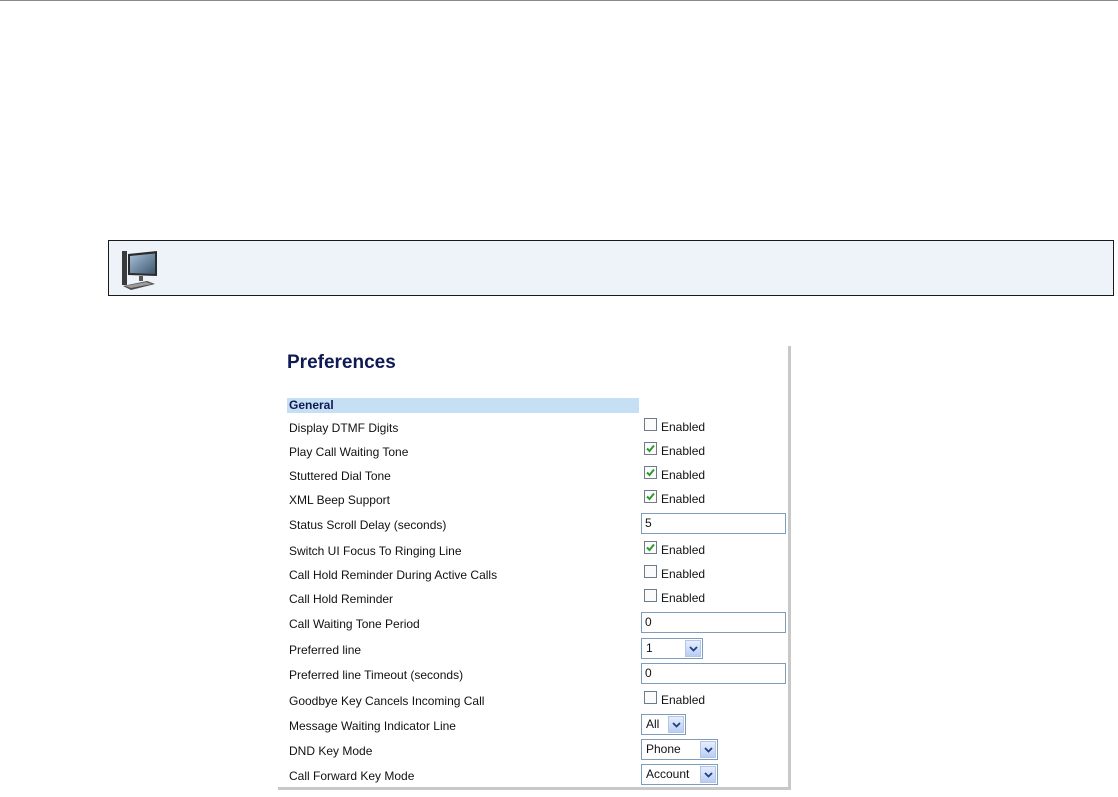 The height and width of the screenshot is (797, 1118). I want to click on setting-row: Call Hold Reminder Enabled, so click(533, 601).